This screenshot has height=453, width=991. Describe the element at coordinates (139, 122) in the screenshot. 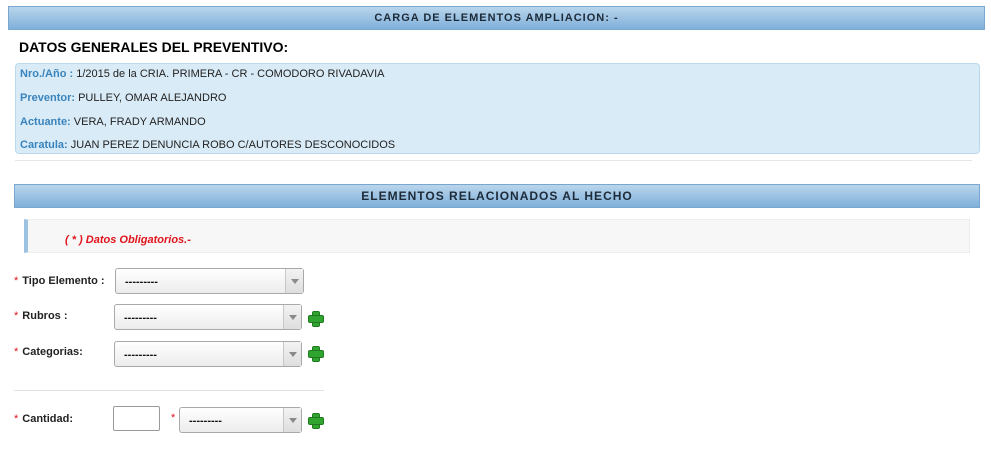

I see `info-value-actuante: VERA, FRADY ARMANDO` at that location.